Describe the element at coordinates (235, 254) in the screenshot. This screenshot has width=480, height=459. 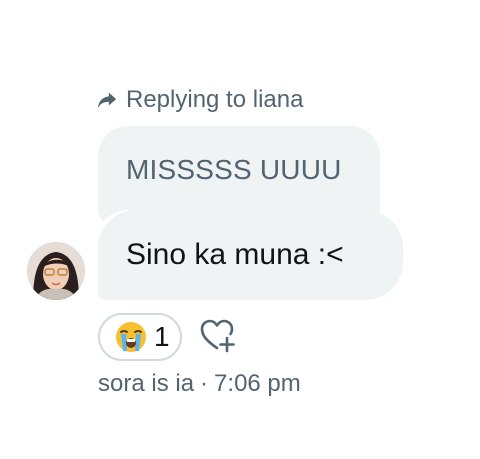
I see `message-text: Sino ka muna :<` at that location.